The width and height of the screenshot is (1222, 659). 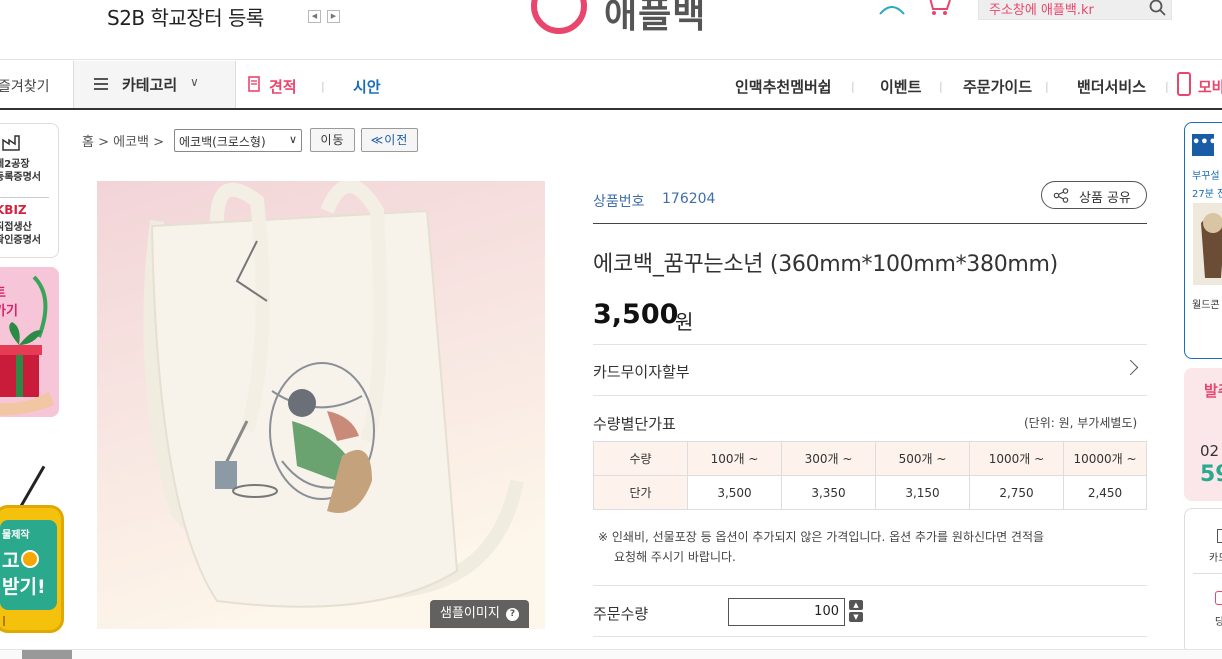 I want to click on table-cell: 10000개 ~, so click(x=1105, y=458).